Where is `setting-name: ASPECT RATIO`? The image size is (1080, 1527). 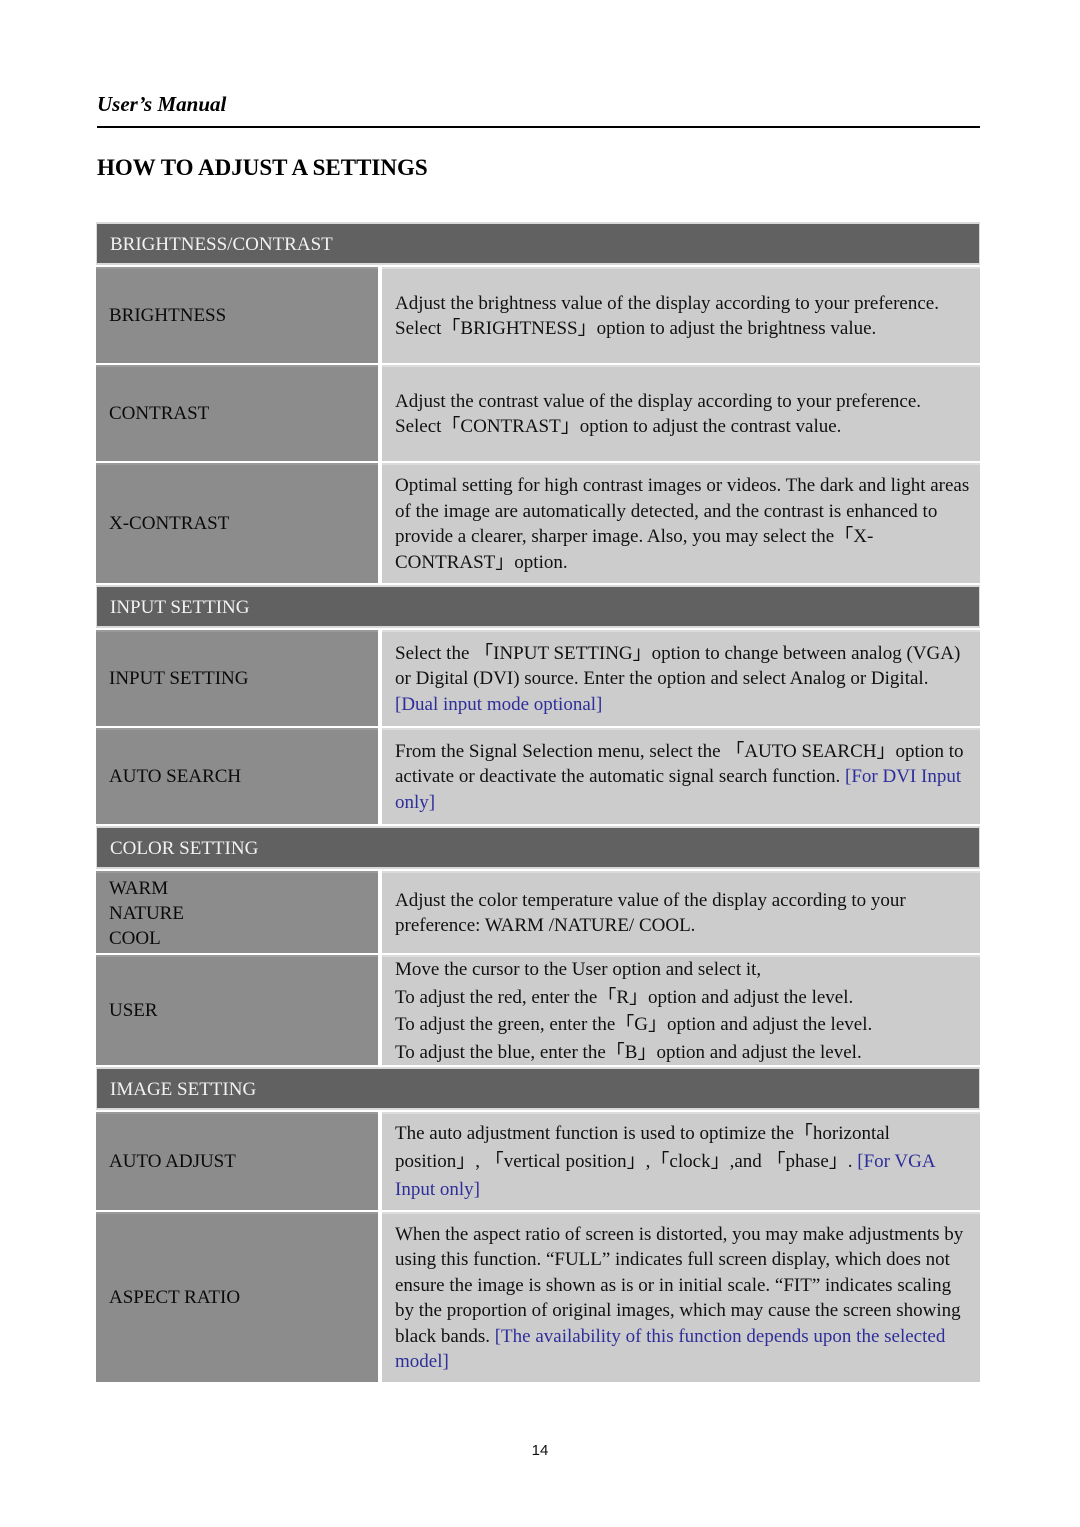
setting-name: ASPECT RATIO is located at coordinates (237, 1297).